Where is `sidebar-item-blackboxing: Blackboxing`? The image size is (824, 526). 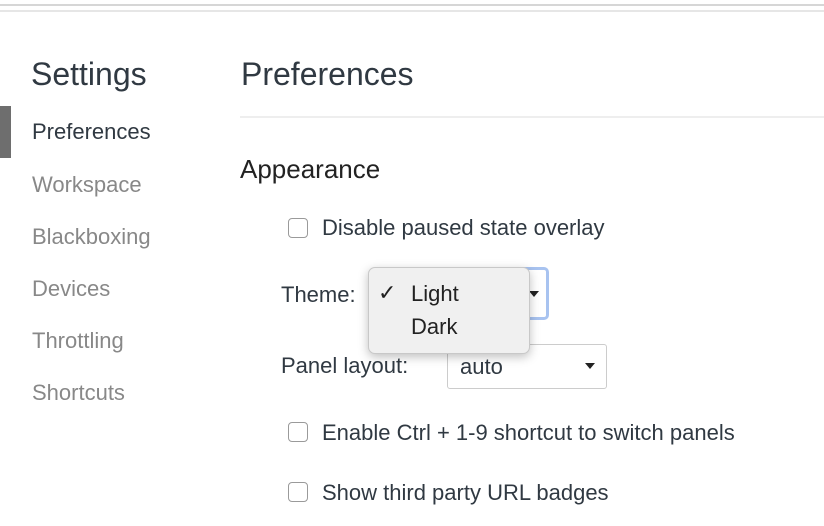
sidebar-item-blackboxing: Blackboxing is located at coordinates (91, 237).